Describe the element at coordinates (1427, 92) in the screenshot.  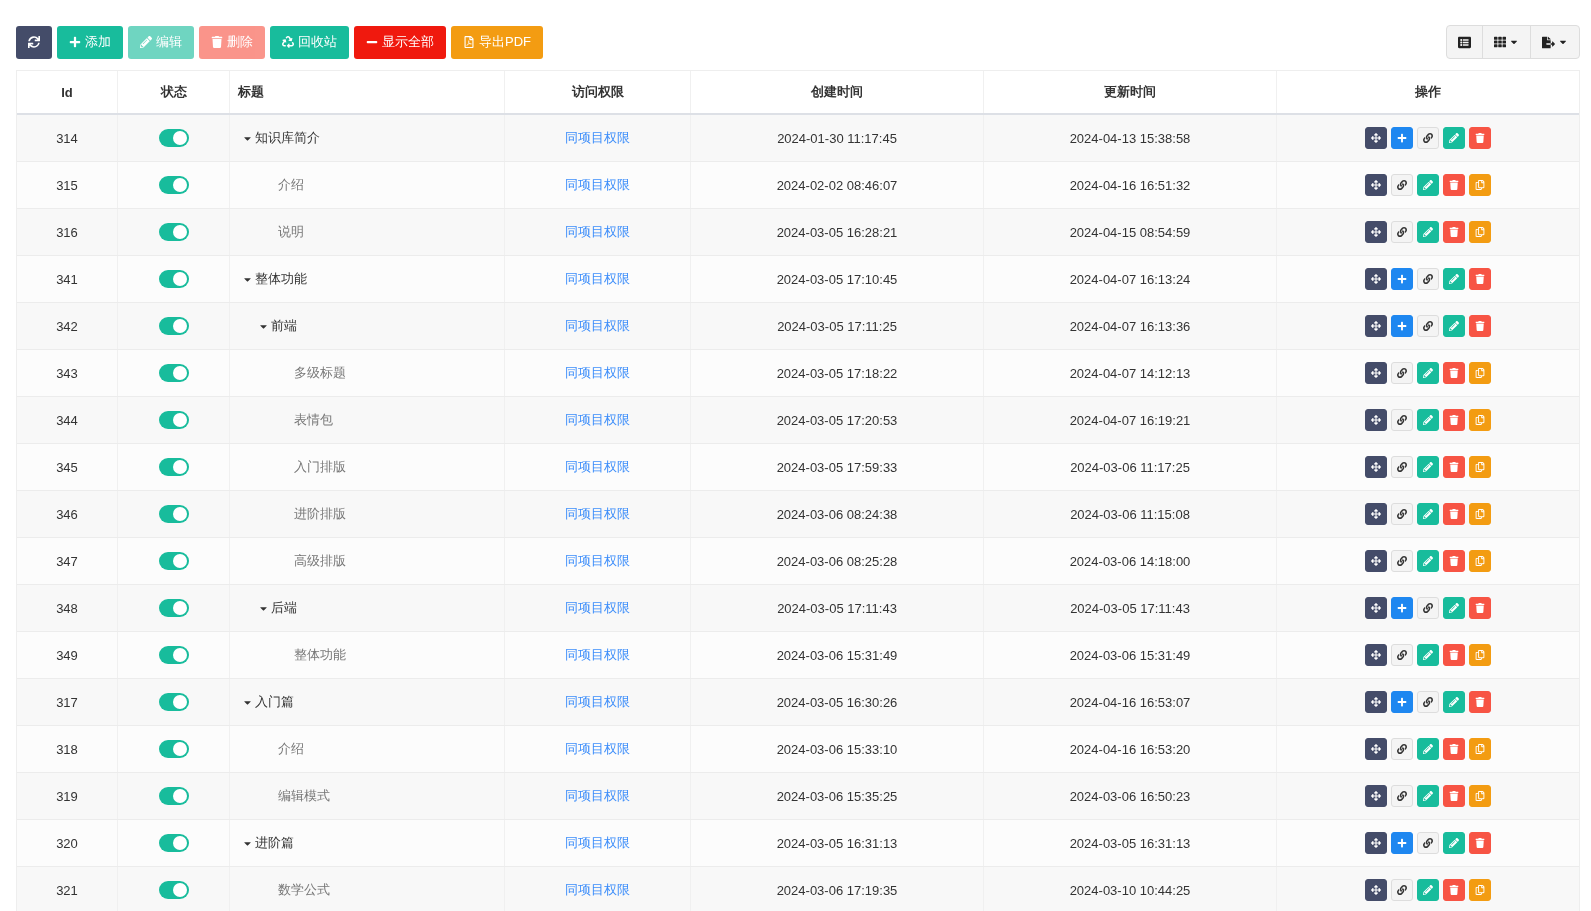
I see `column-header: 操作` at that location.